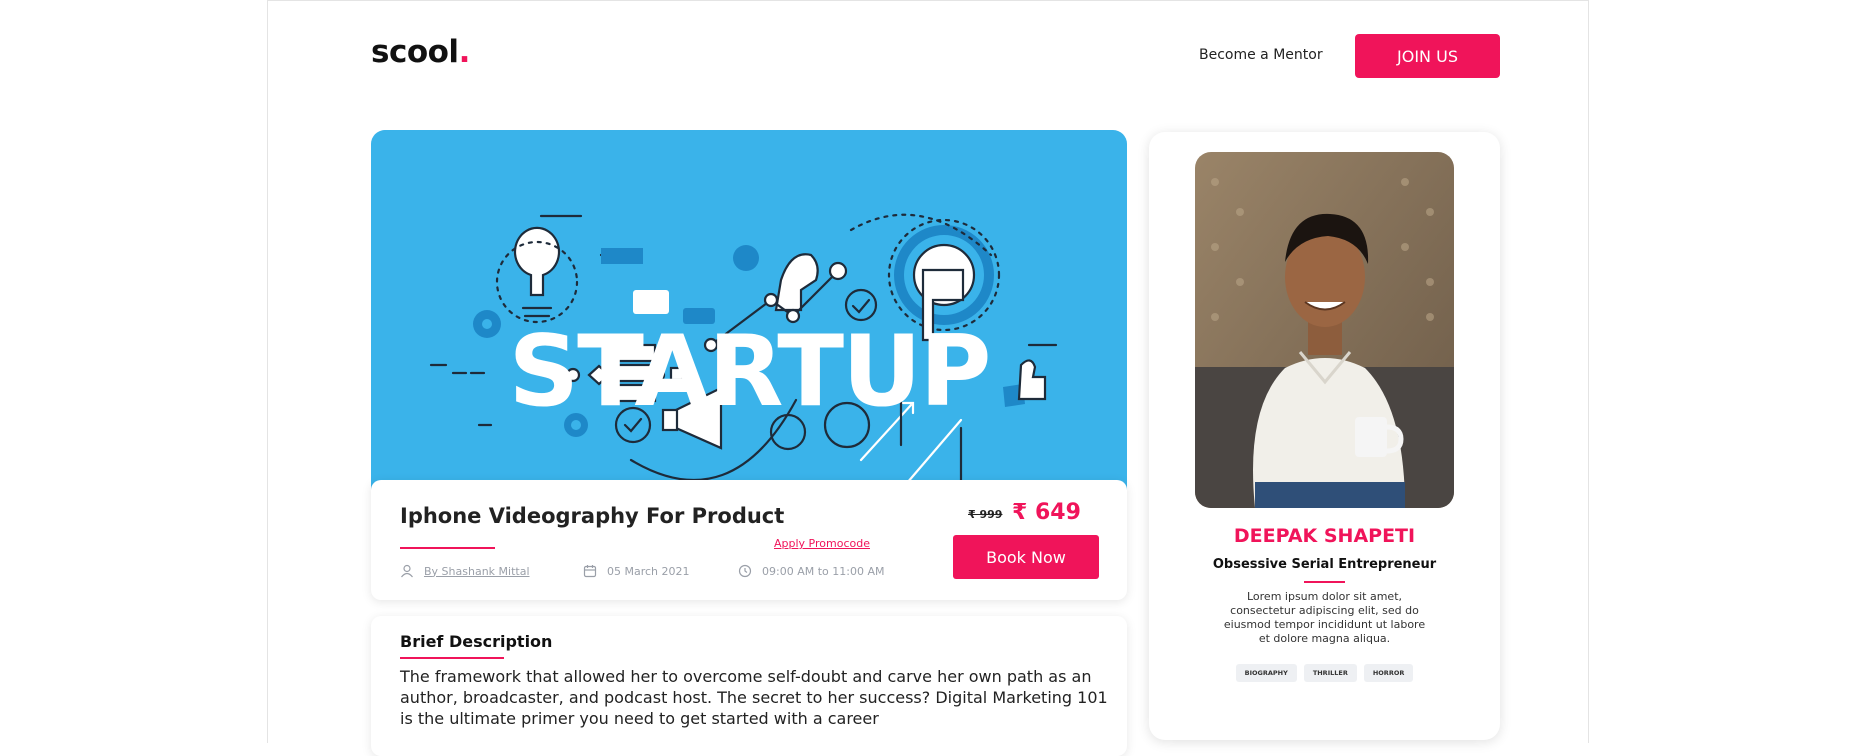 This screenshot has height=756, width=1858. I want to click on become-mentor-link: Become a Mentor, so click(1261, 55).